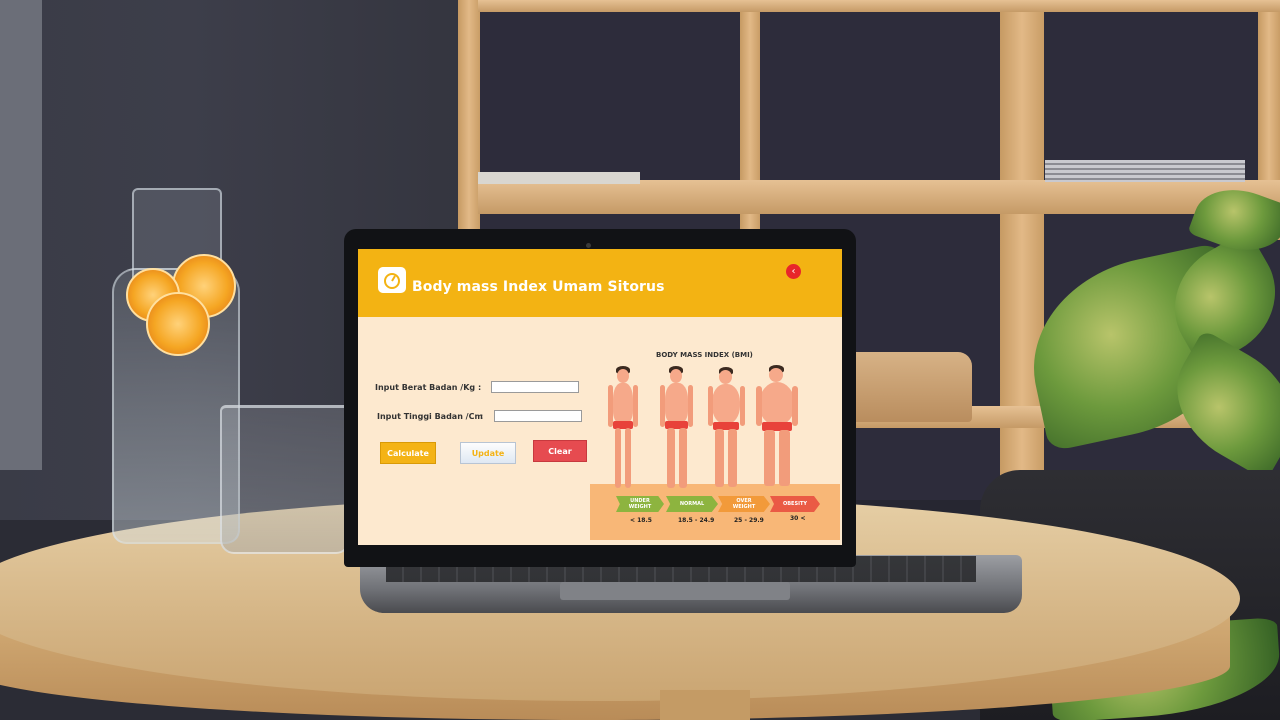  I want to click on wall-strip, so click(21, 235).